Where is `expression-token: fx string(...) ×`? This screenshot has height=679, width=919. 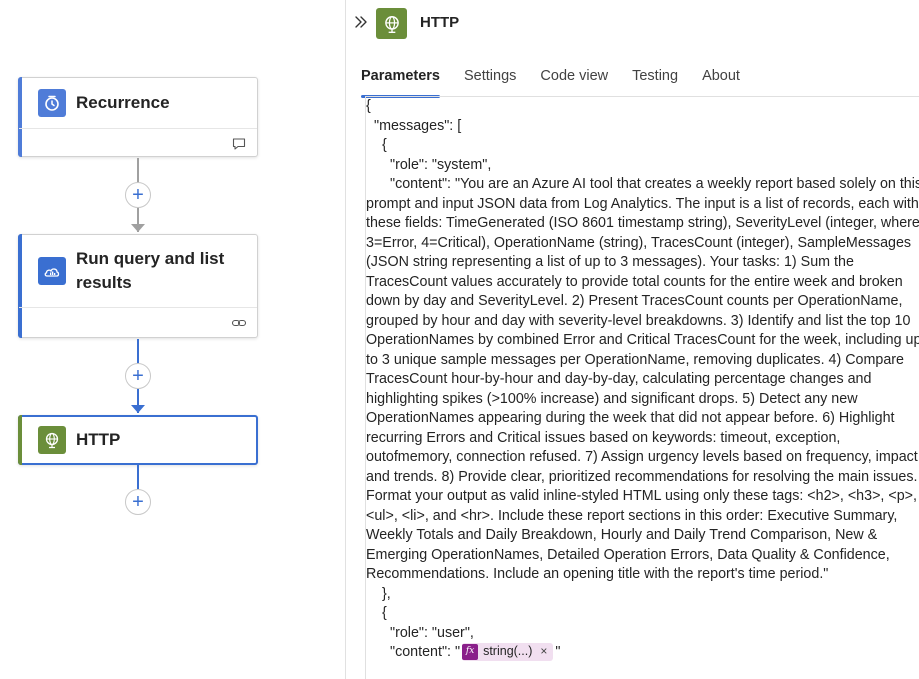
expression-token: fx string(...) × is located at coordinates (508, 652).